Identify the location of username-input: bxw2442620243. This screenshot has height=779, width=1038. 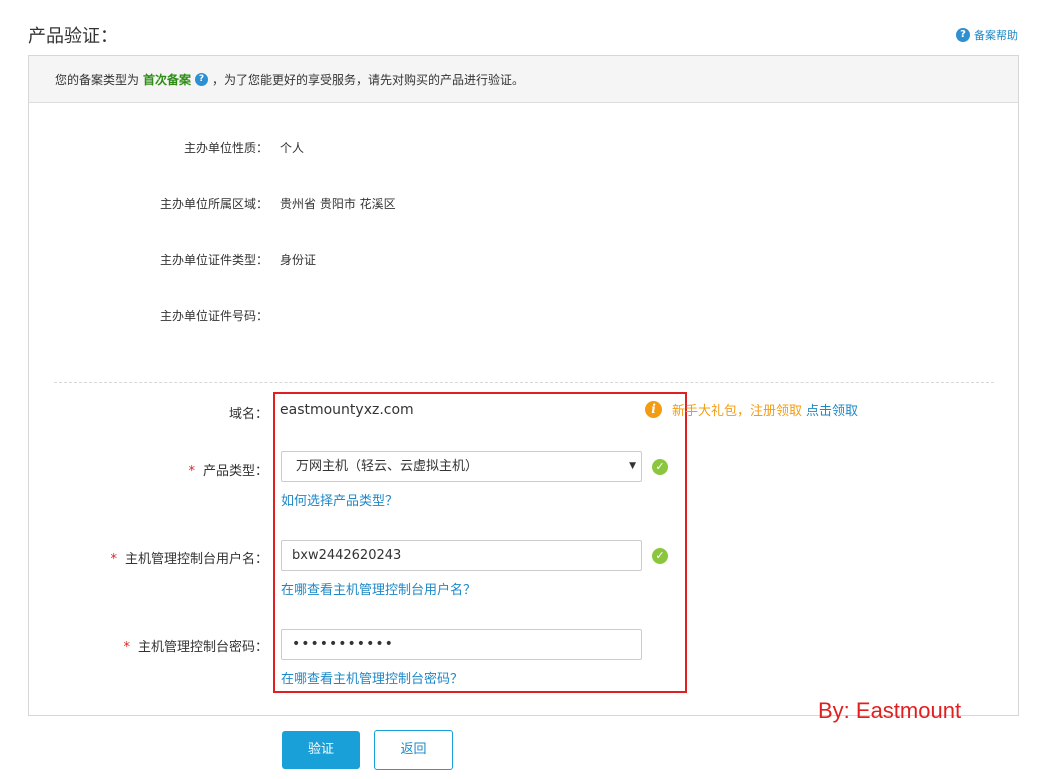
(461, 555).